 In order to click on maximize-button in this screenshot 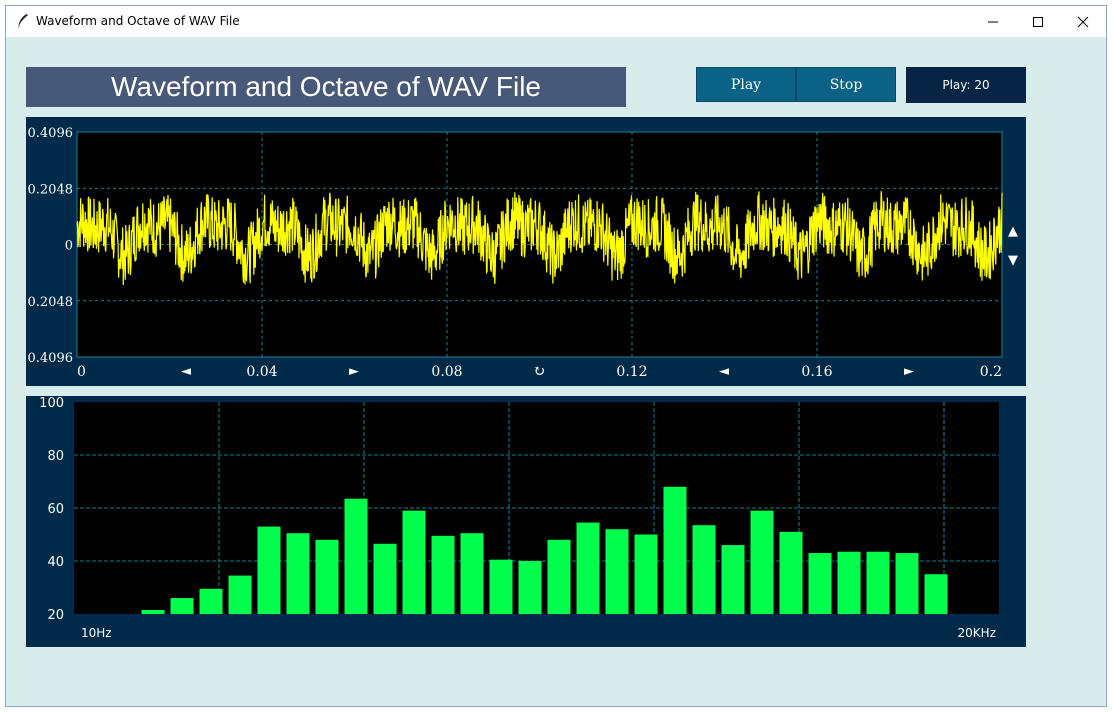, I will do `click(1038, 21)`.